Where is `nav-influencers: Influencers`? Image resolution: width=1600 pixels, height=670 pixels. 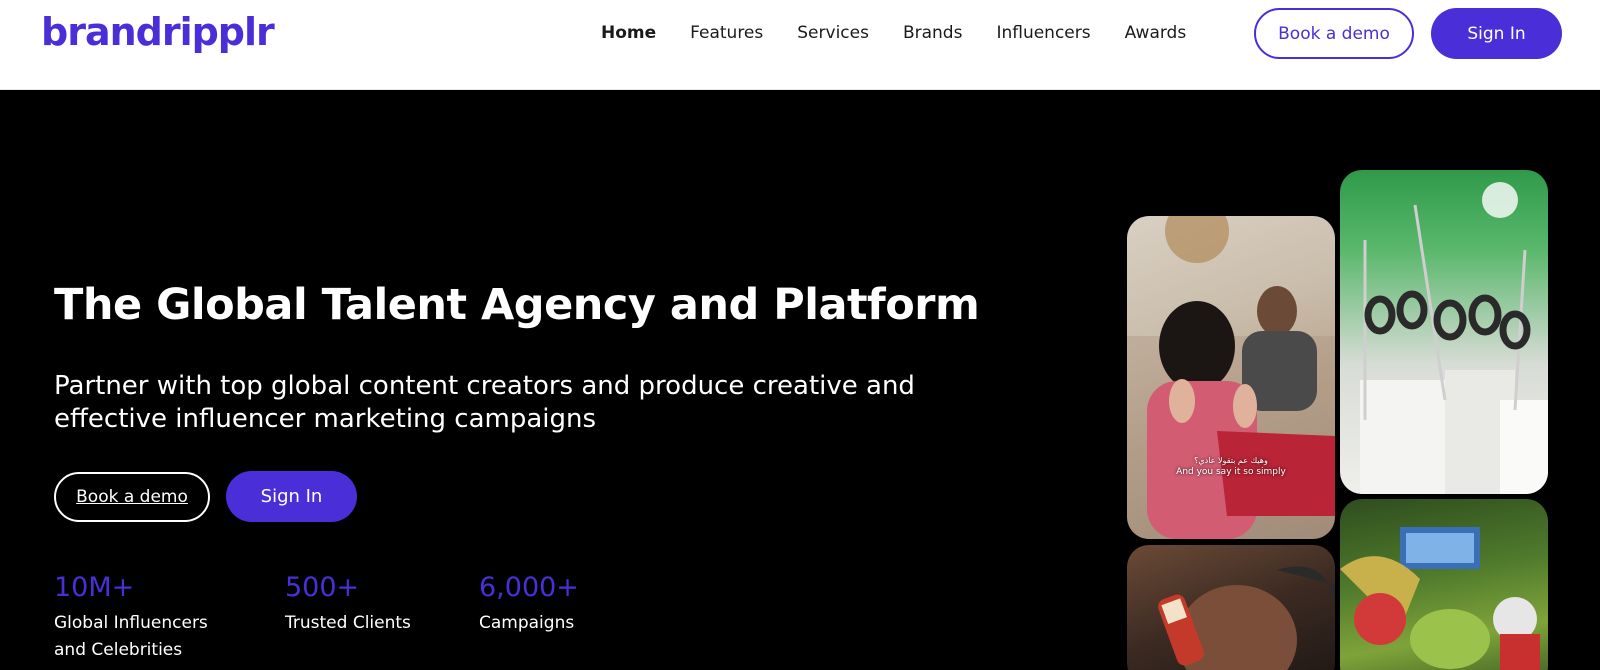 nav-influencers: Influencers is located at coordinates (1043, 33).